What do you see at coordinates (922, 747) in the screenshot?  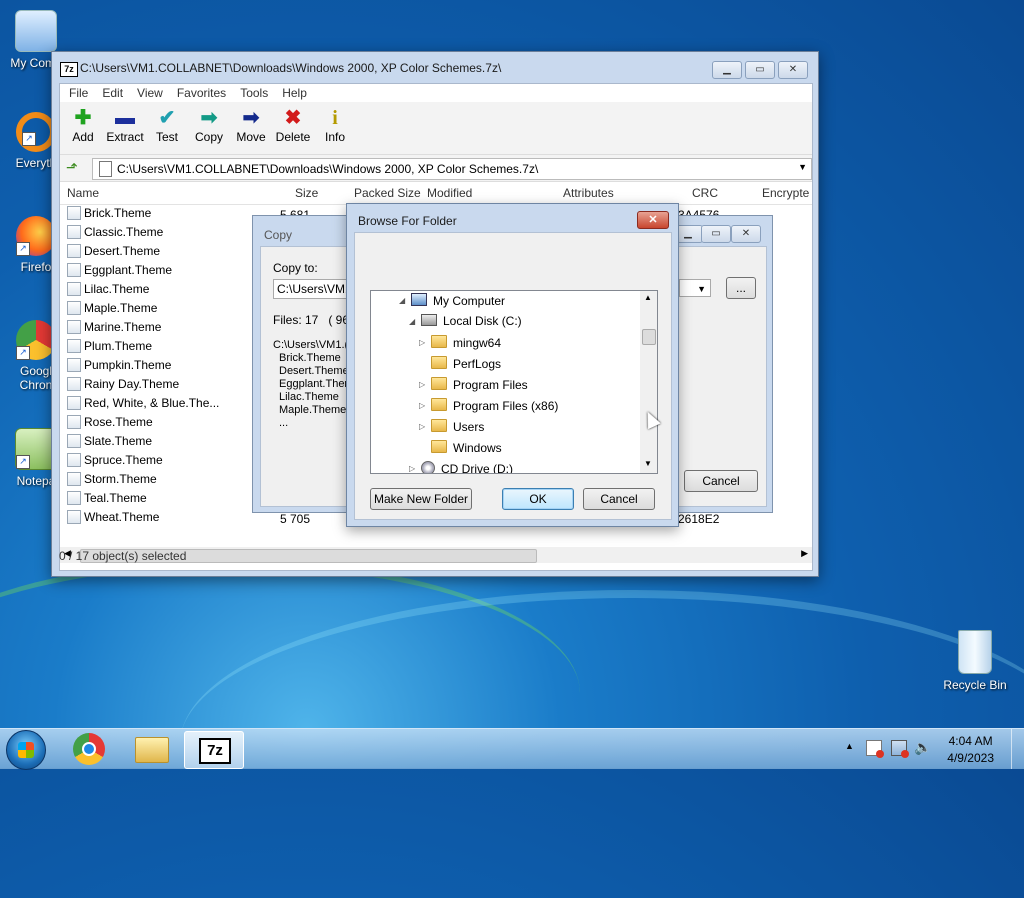 I see `volume-icon: 🔈` at bounding box center [922, 747].